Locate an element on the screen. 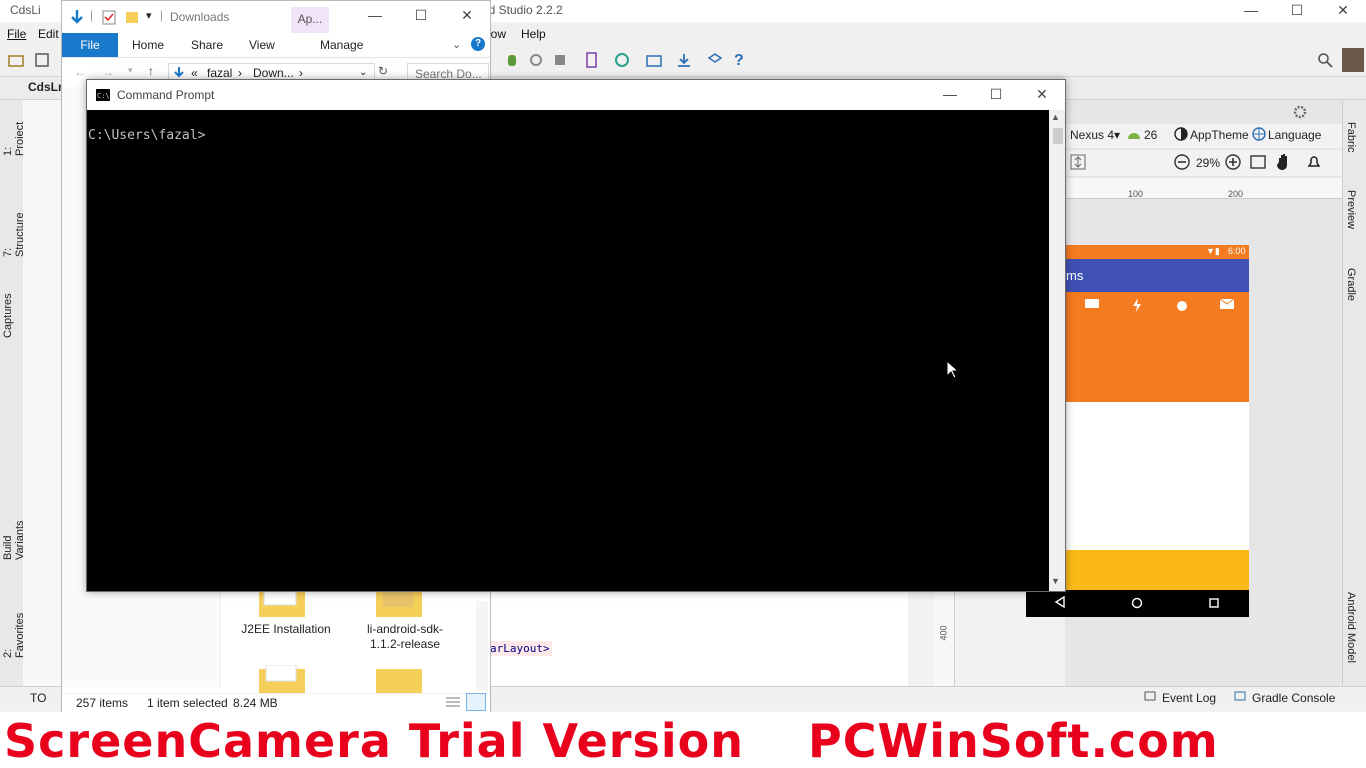  debug-icon is located at coordinates (513, 61).